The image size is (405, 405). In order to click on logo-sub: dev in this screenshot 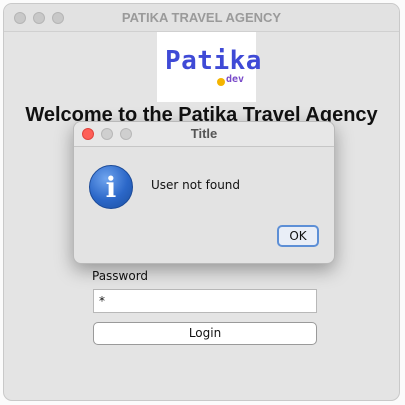, I will do `click(235, 79)`.